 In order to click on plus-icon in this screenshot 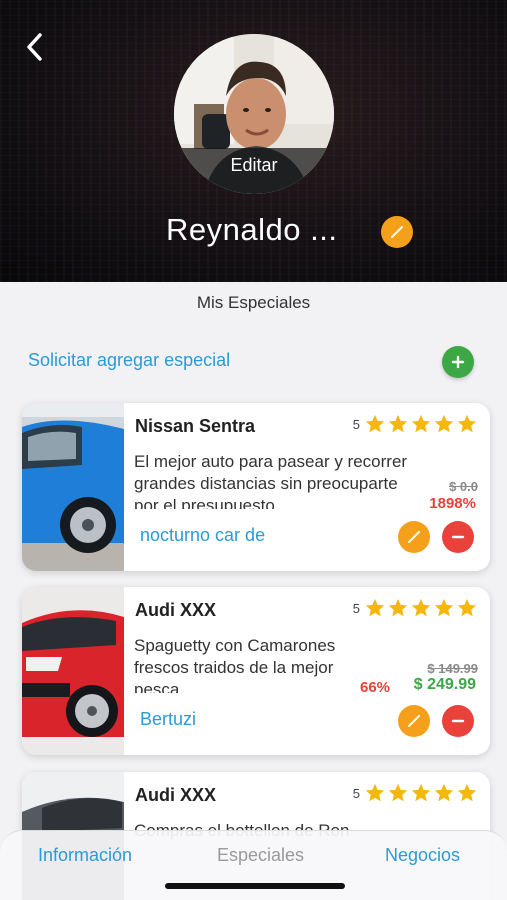, I will do `click(458, 362)`.